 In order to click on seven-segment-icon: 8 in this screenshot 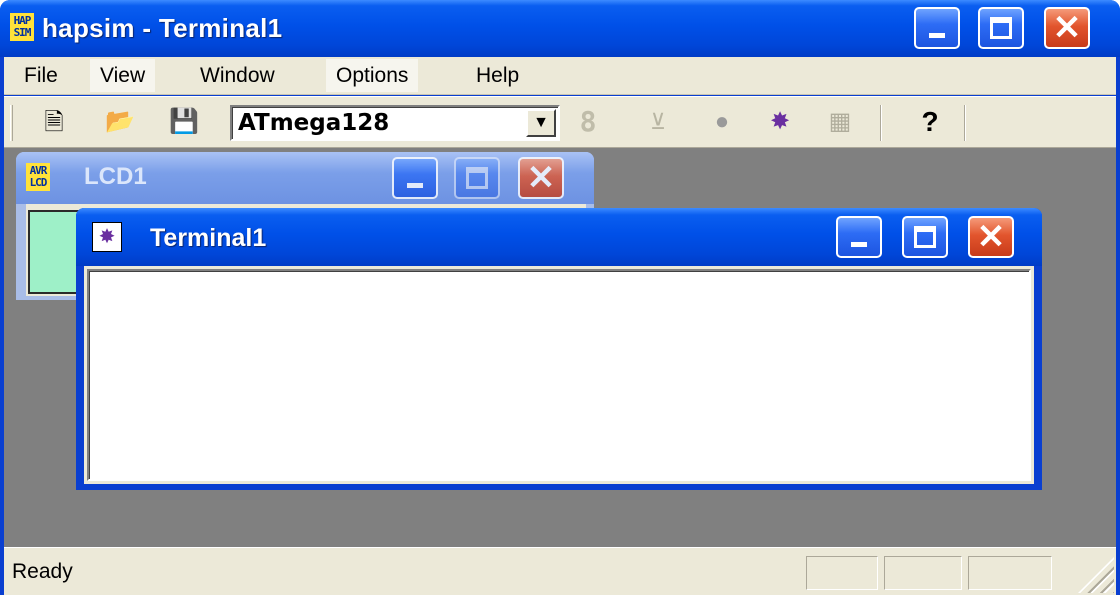, I will do `click(588, 121)`.